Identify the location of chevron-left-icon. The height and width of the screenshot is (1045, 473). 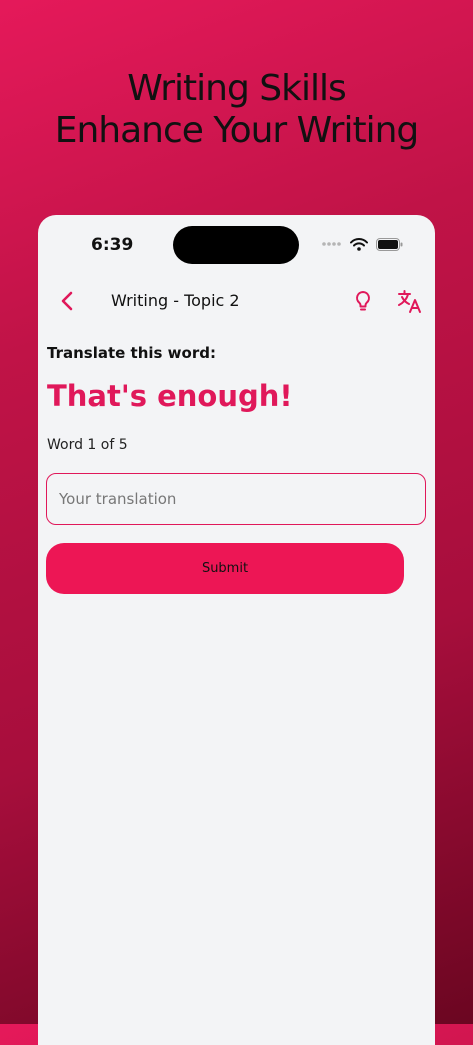
(68, 301).